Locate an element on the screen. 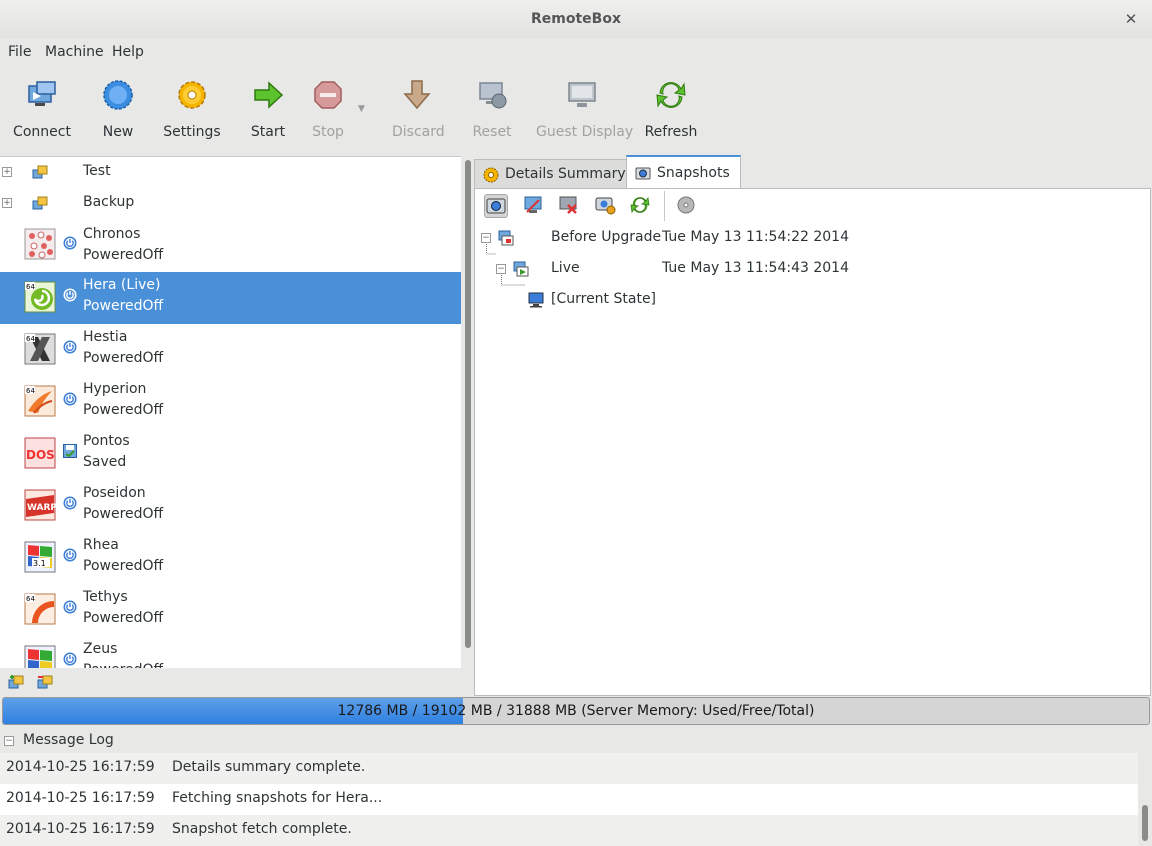 This screenshot has height=846, width=1152. refresh-label: Refresh is located at coordinates (671, 132).